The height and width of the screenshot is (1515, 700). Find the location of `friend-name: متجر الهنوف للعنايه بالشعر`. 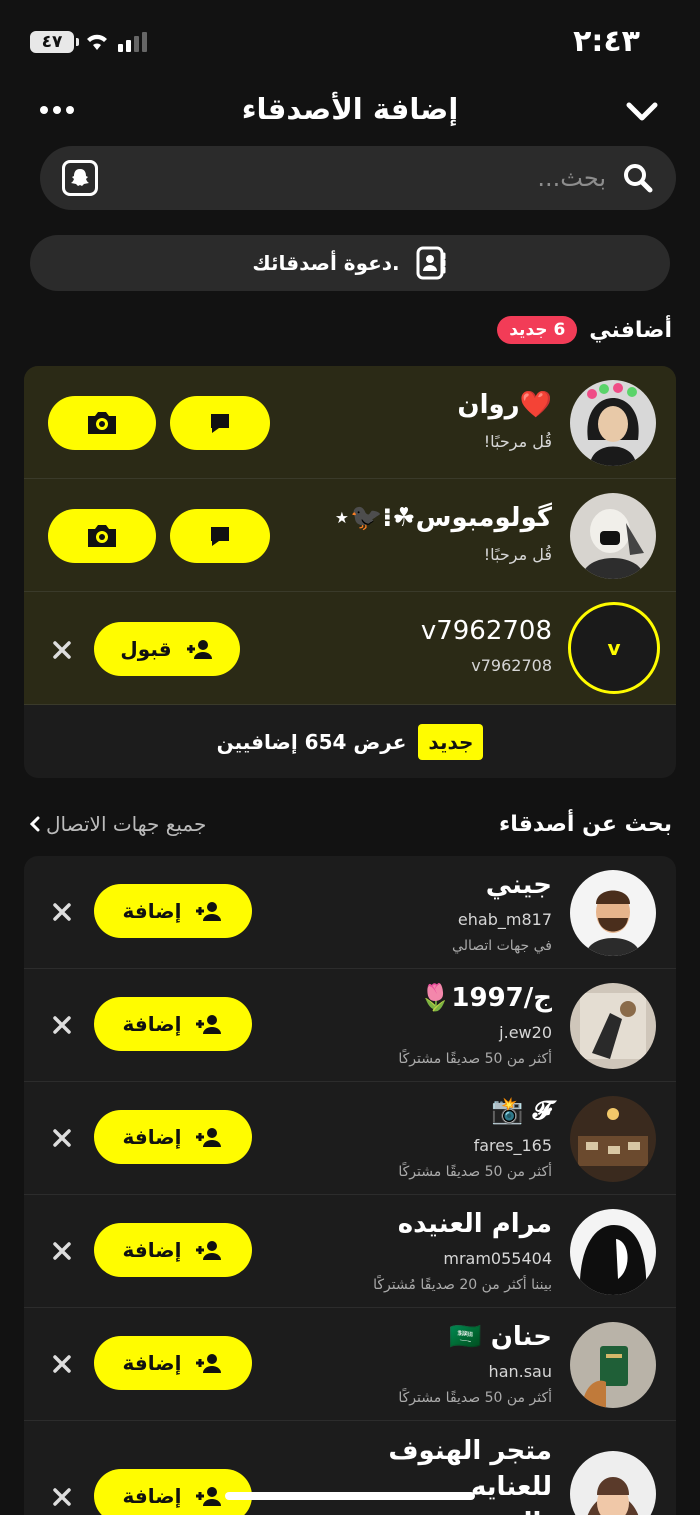

friend-name: متجر الهنوف للعنايه بالشعر is located at coordinates (470, 1475).